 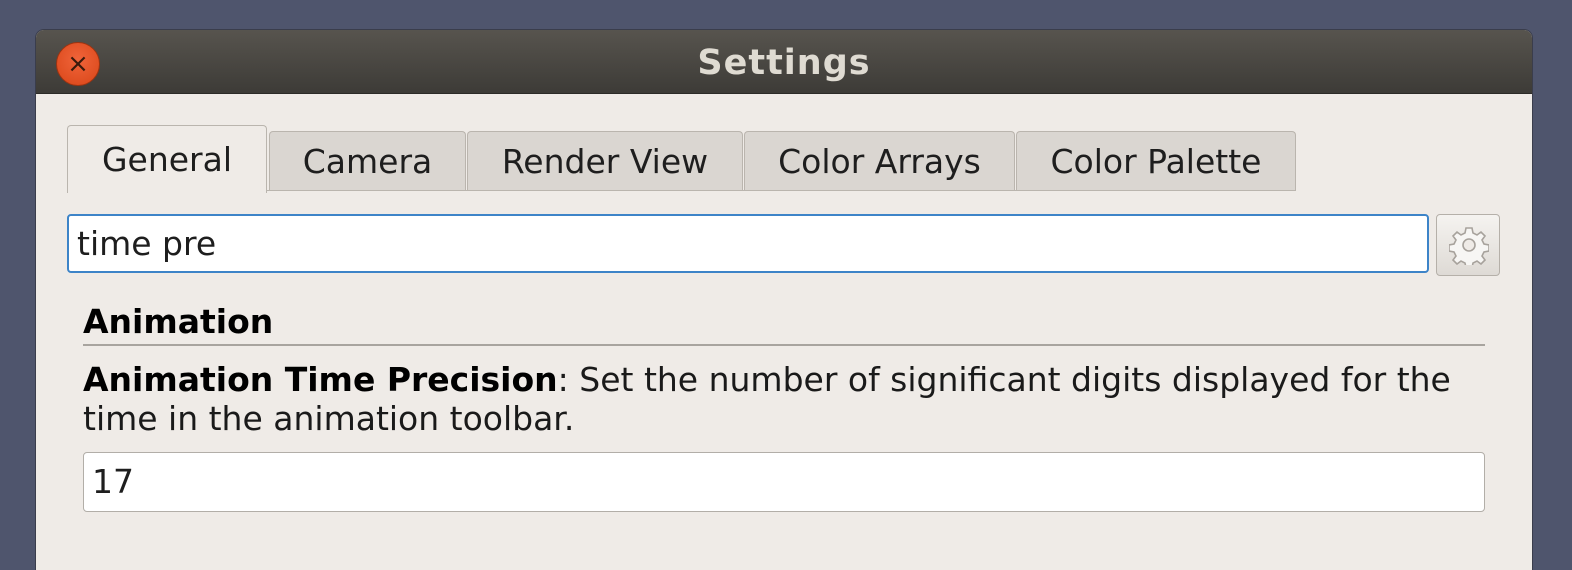 What do you see at coordinates (879, 161) in the screenshot?
I see `tab-color-arrays: Color Arrays` at bounding box center [879, 161].